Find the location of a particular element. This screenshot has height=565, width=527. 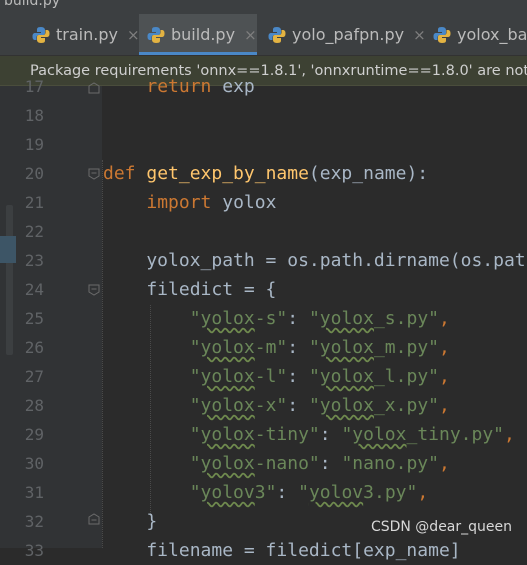

line-number: 19 is located at coordinates (34, 144).